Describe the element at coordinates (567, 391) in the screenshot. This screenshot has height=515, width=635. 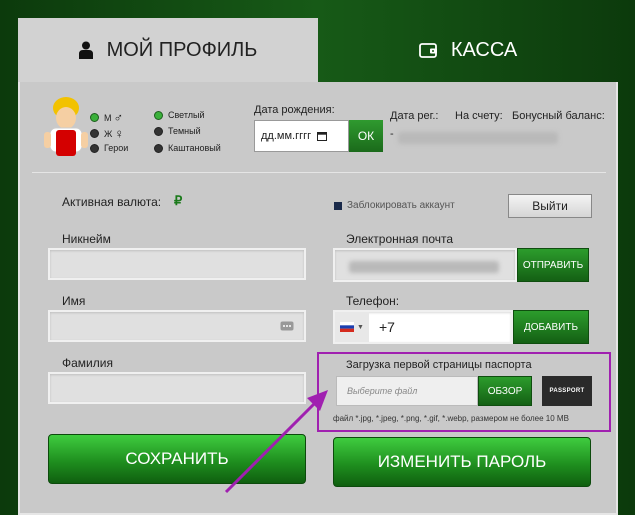
I see `passport-icon: PASSPORT` at that location.